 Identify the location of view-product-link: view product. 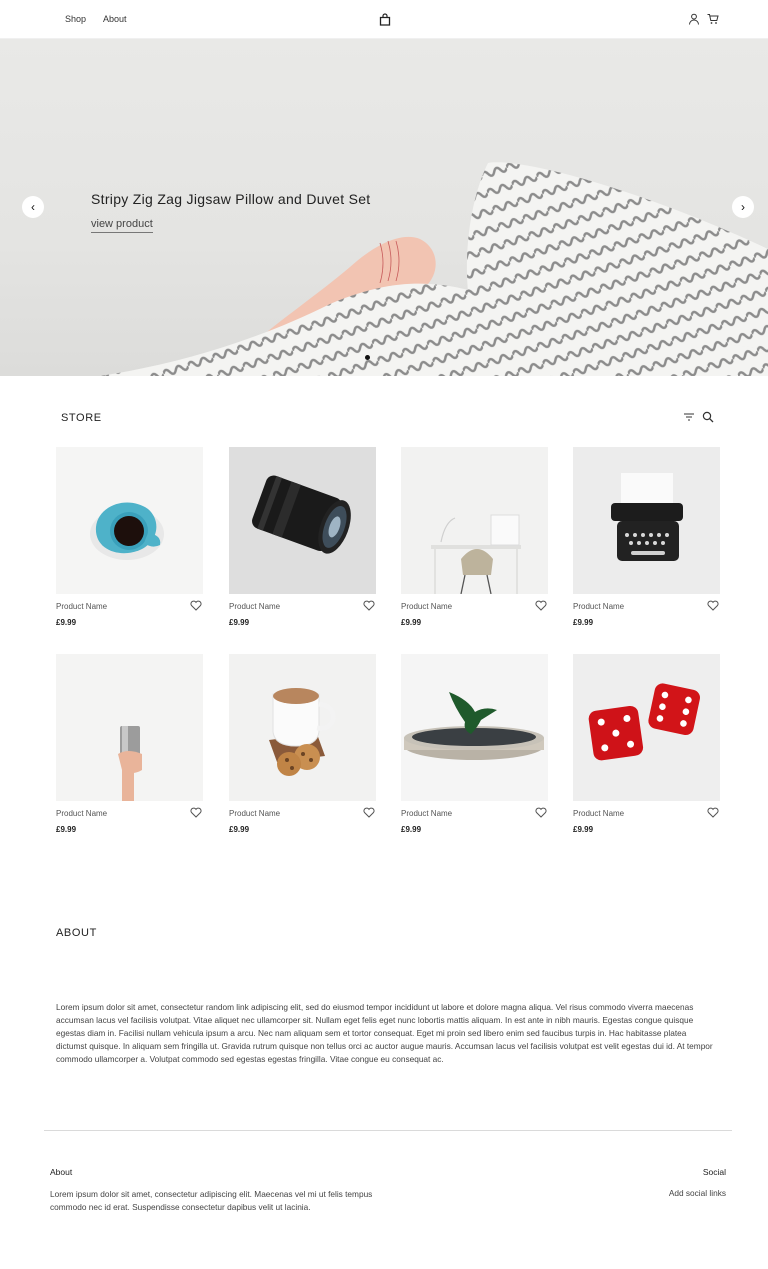
(122, 225).